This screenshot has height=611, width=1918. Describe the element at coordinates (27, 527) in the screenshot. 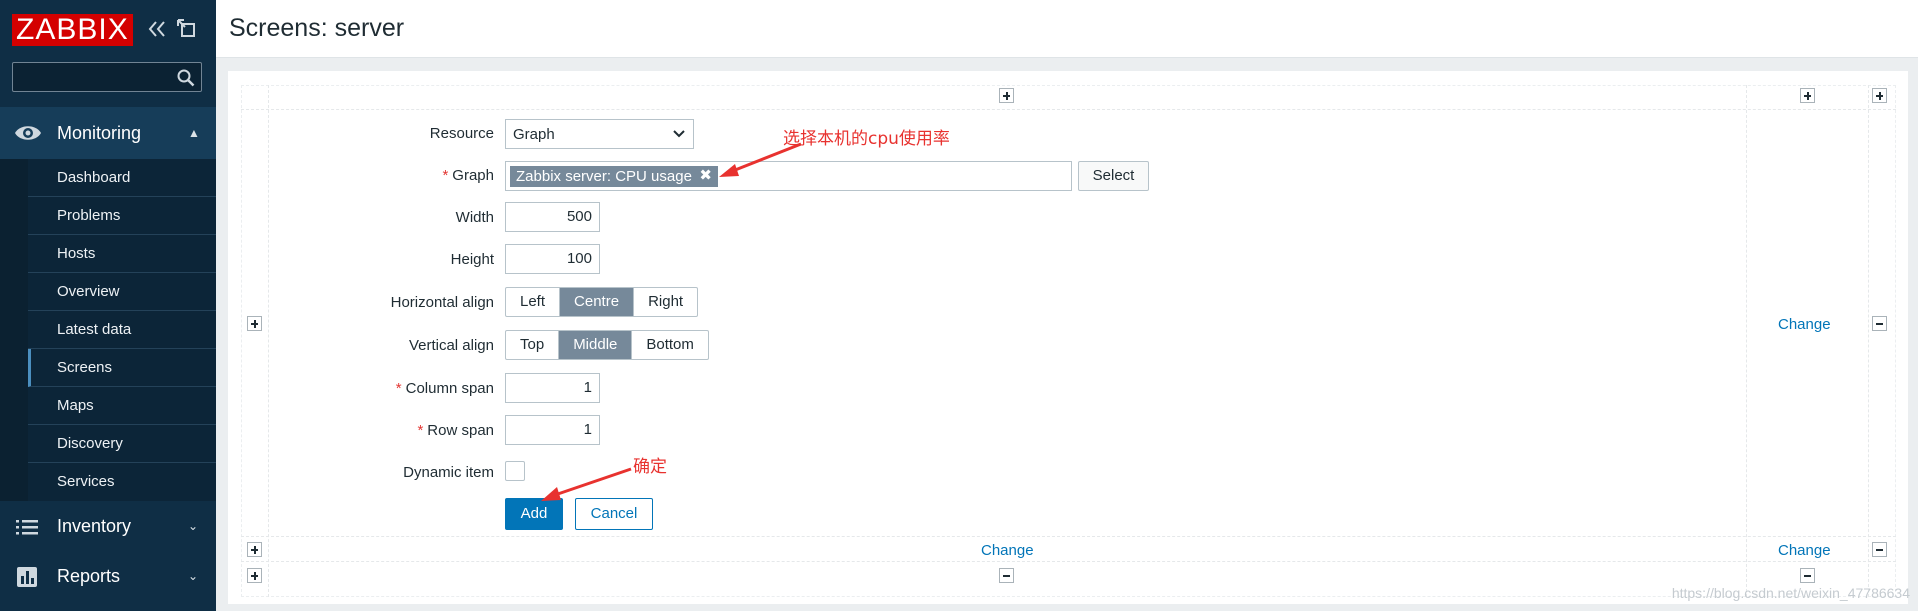

I see `list-icon` at that location.